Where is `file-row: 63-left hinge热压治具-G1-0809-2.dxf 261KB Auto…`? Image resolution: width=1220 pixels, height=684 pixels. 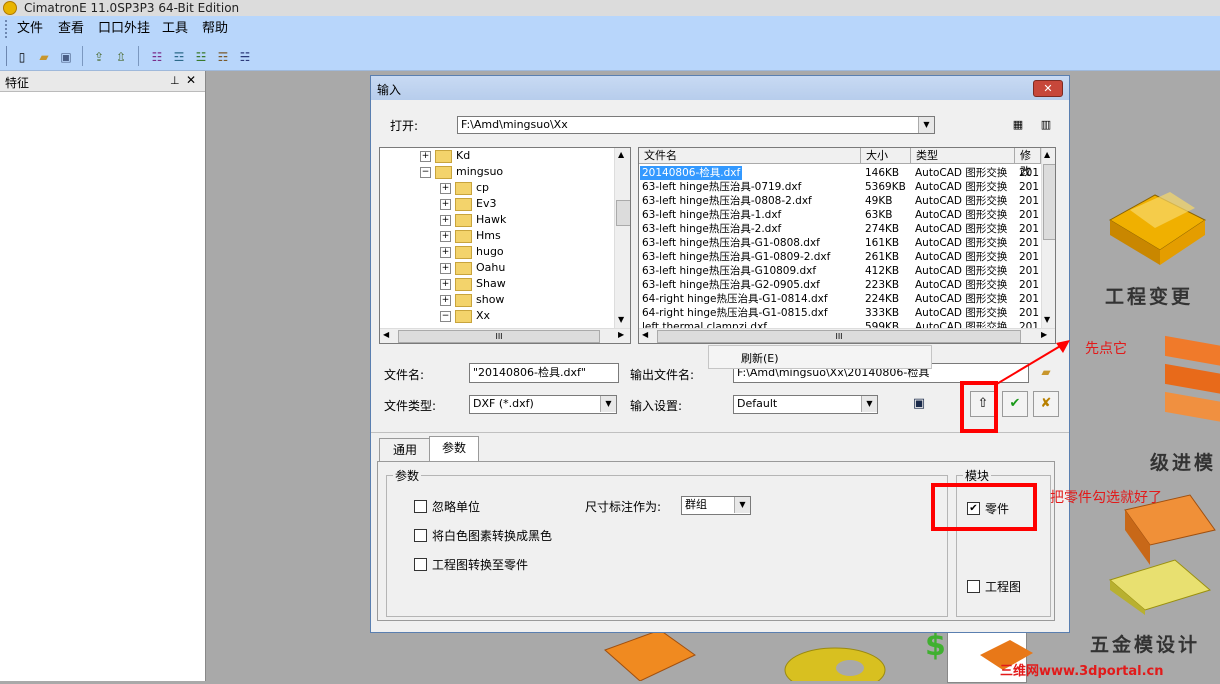 file-row: 63-left hinge热压治具-G1-0809-2.dxf 261KB Auto… is located at coordinates (839, 257).